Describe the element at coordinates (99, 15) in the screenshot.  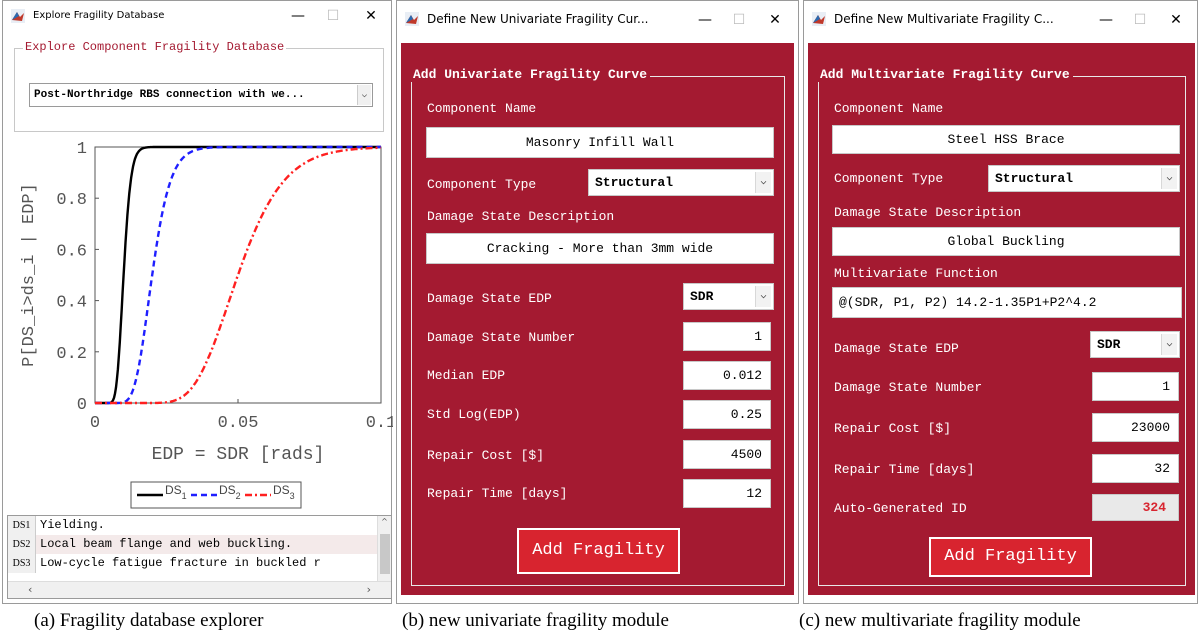
I see `window-title: Explore Fragility Database` at that location.